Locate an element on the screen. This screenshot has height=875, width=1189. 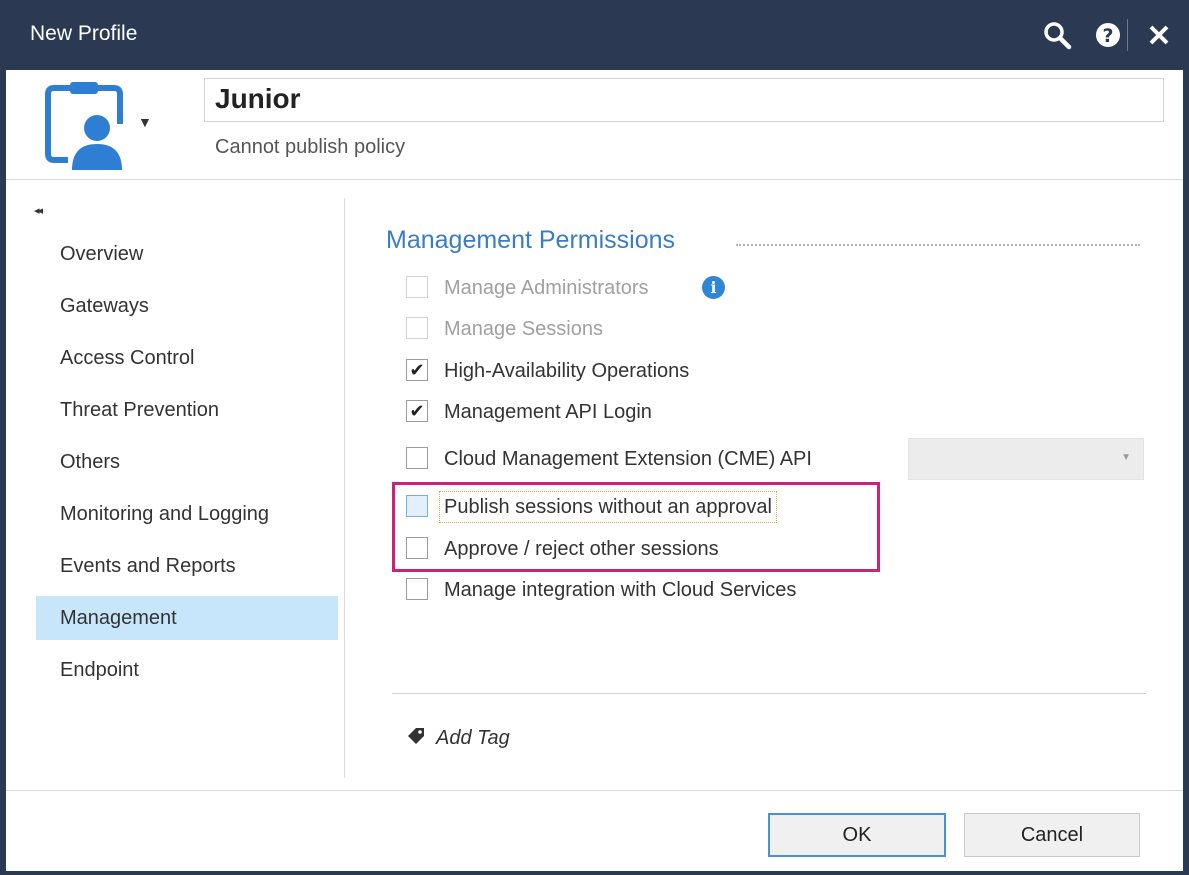
sidebar-divider is located at coordinates (344, 488).